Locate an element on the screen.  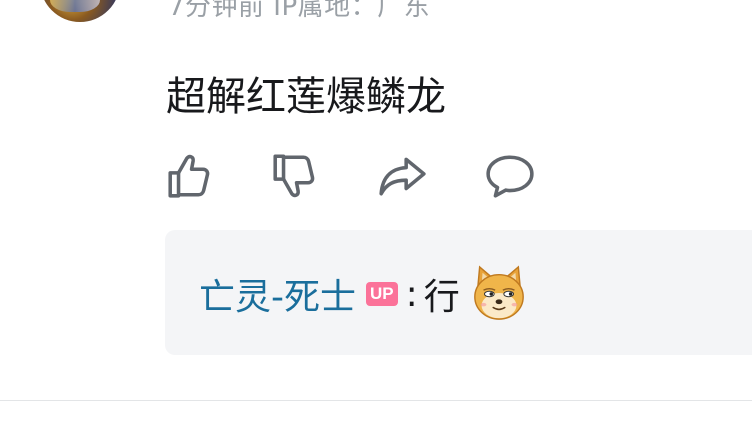
thumbs-up-icon is located at coordinates (189, 176).